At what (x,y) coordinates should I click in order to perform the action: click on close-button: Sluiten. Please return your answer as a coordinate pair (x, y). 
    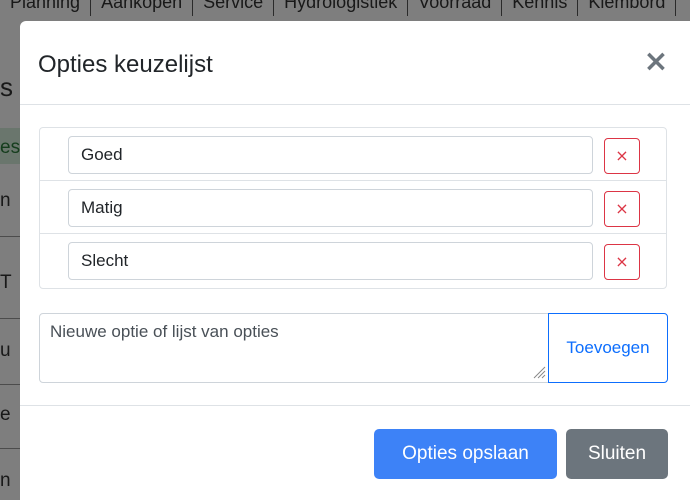
    Looking at the image, I should click on (617, 454).